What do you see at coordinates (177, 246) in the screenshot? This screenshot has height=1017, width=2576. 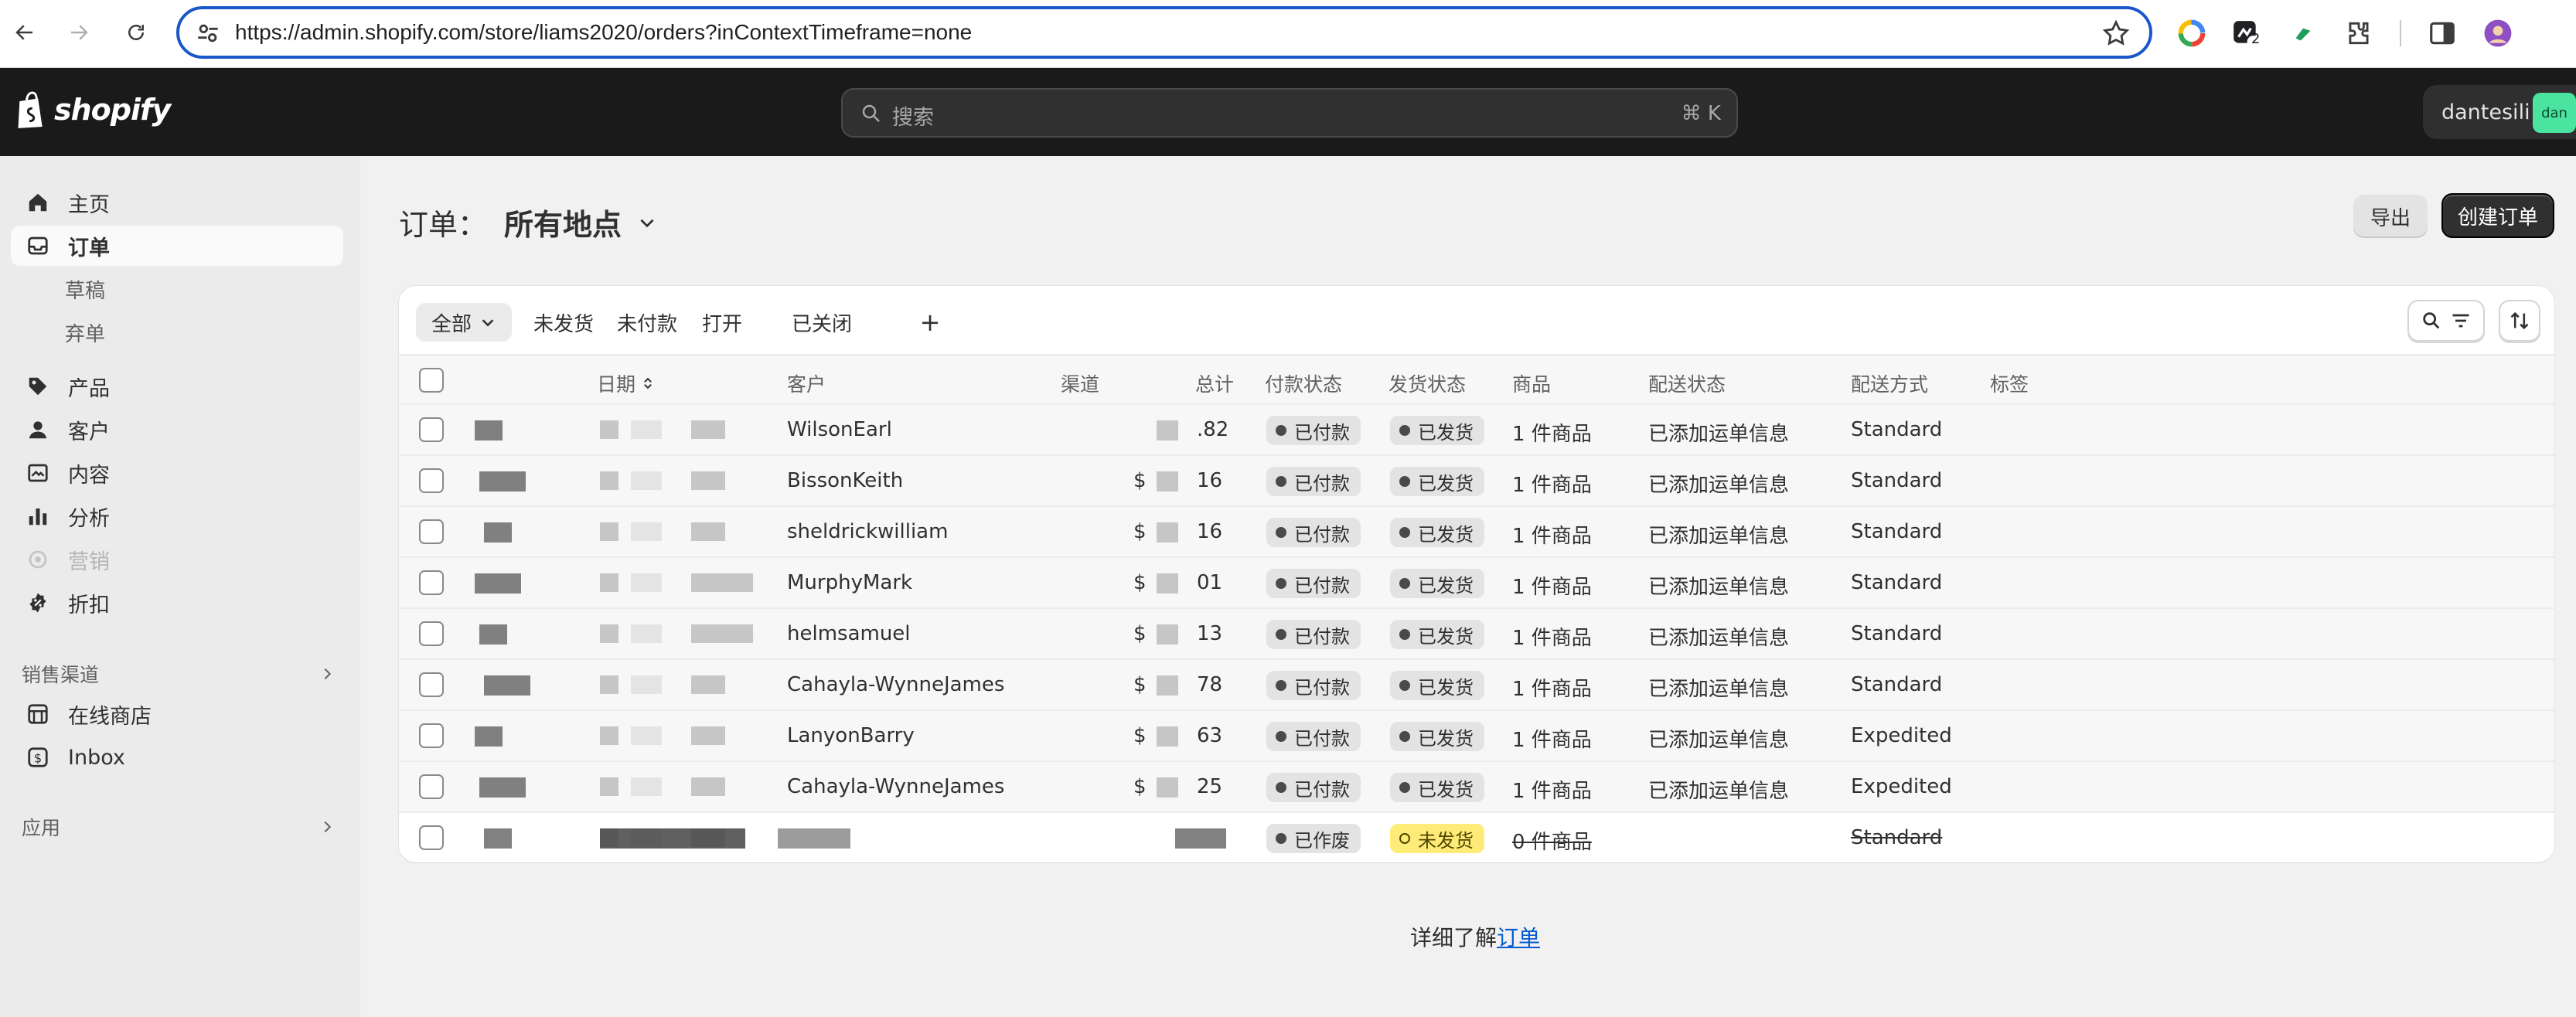 I see `sidebar-item-orders: 订单` at bounding box center [177, 246].